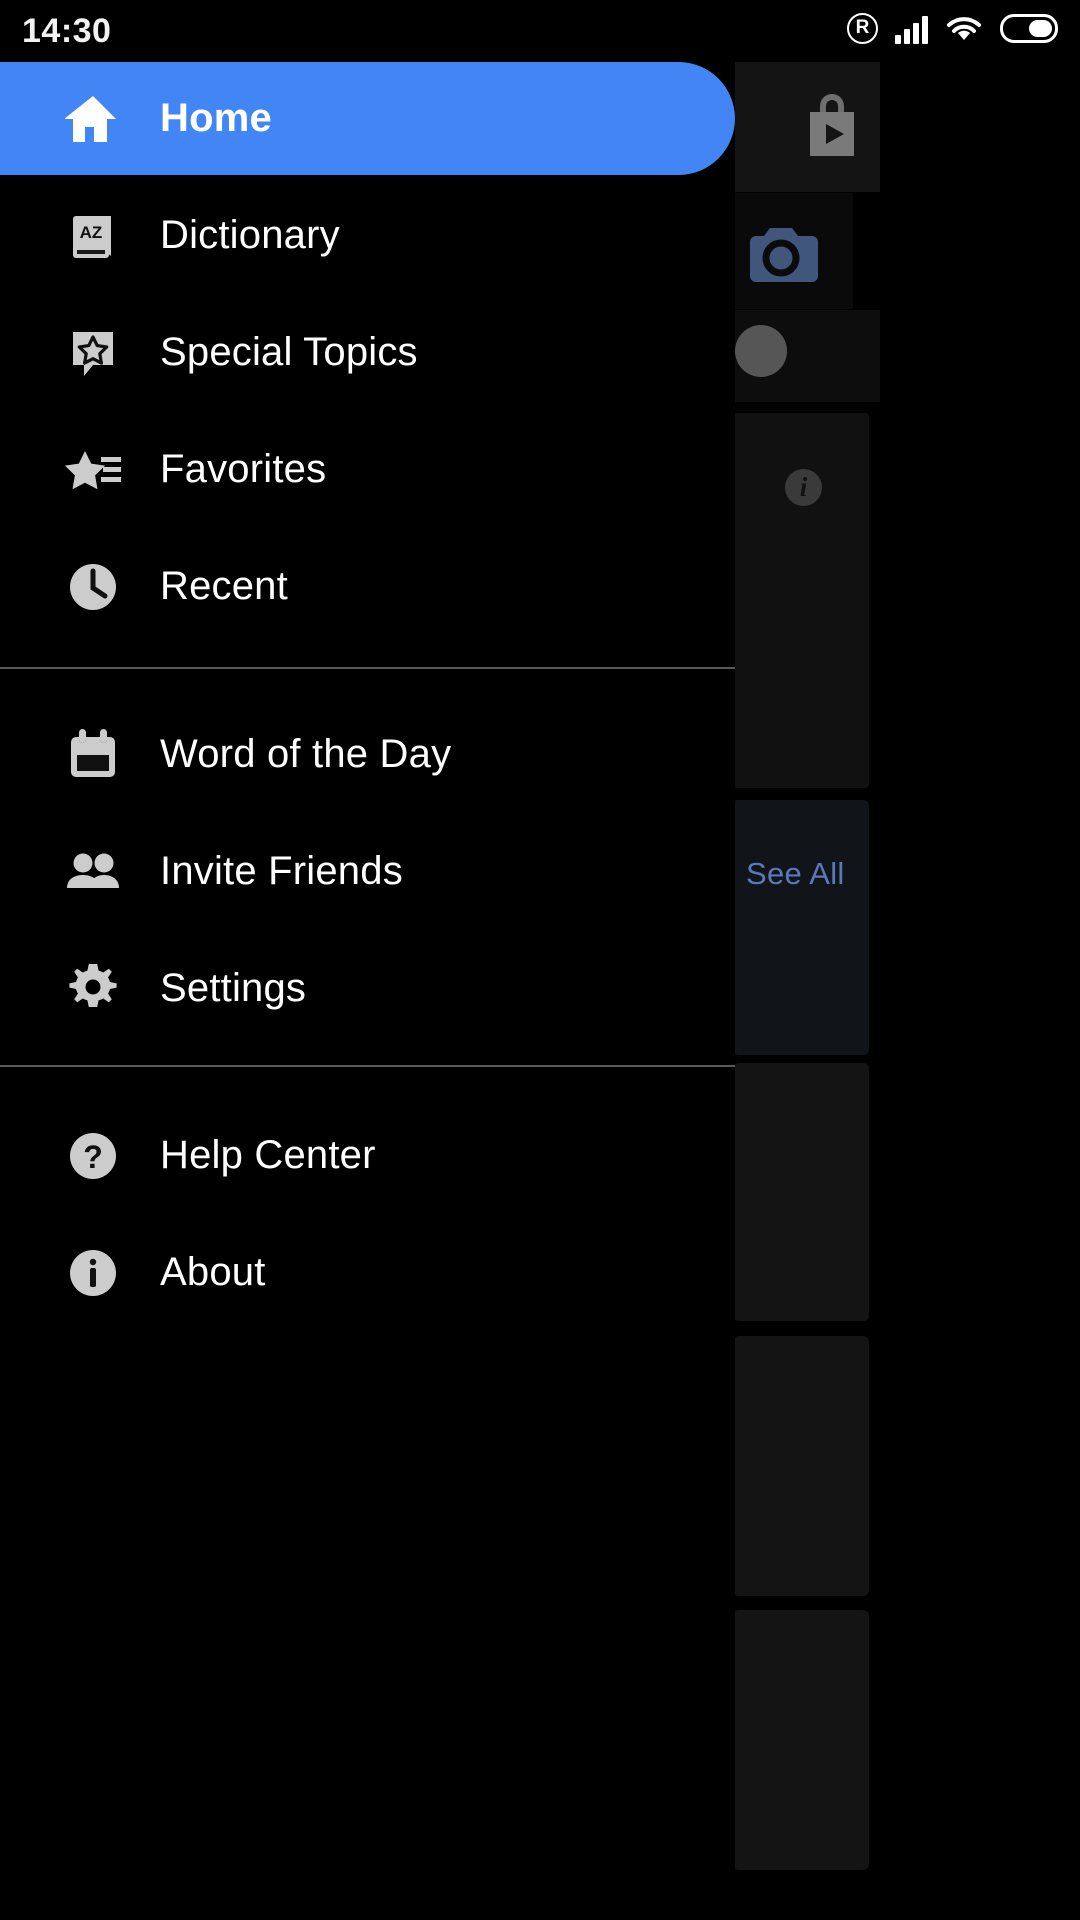  I want to click on camera-icon, so click(781, 253).